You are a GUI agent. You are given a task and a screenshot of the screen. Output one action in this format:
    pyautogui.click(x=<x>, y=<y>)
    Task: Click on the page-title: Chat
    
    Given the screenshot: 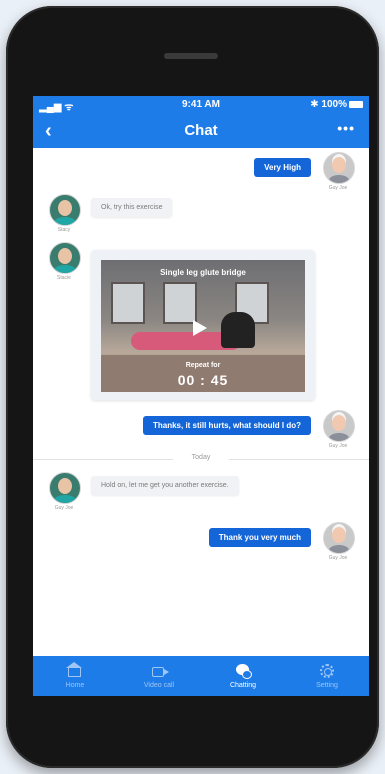 What is the action you would take?
    pyautogui.click(x=201, y=130)
    